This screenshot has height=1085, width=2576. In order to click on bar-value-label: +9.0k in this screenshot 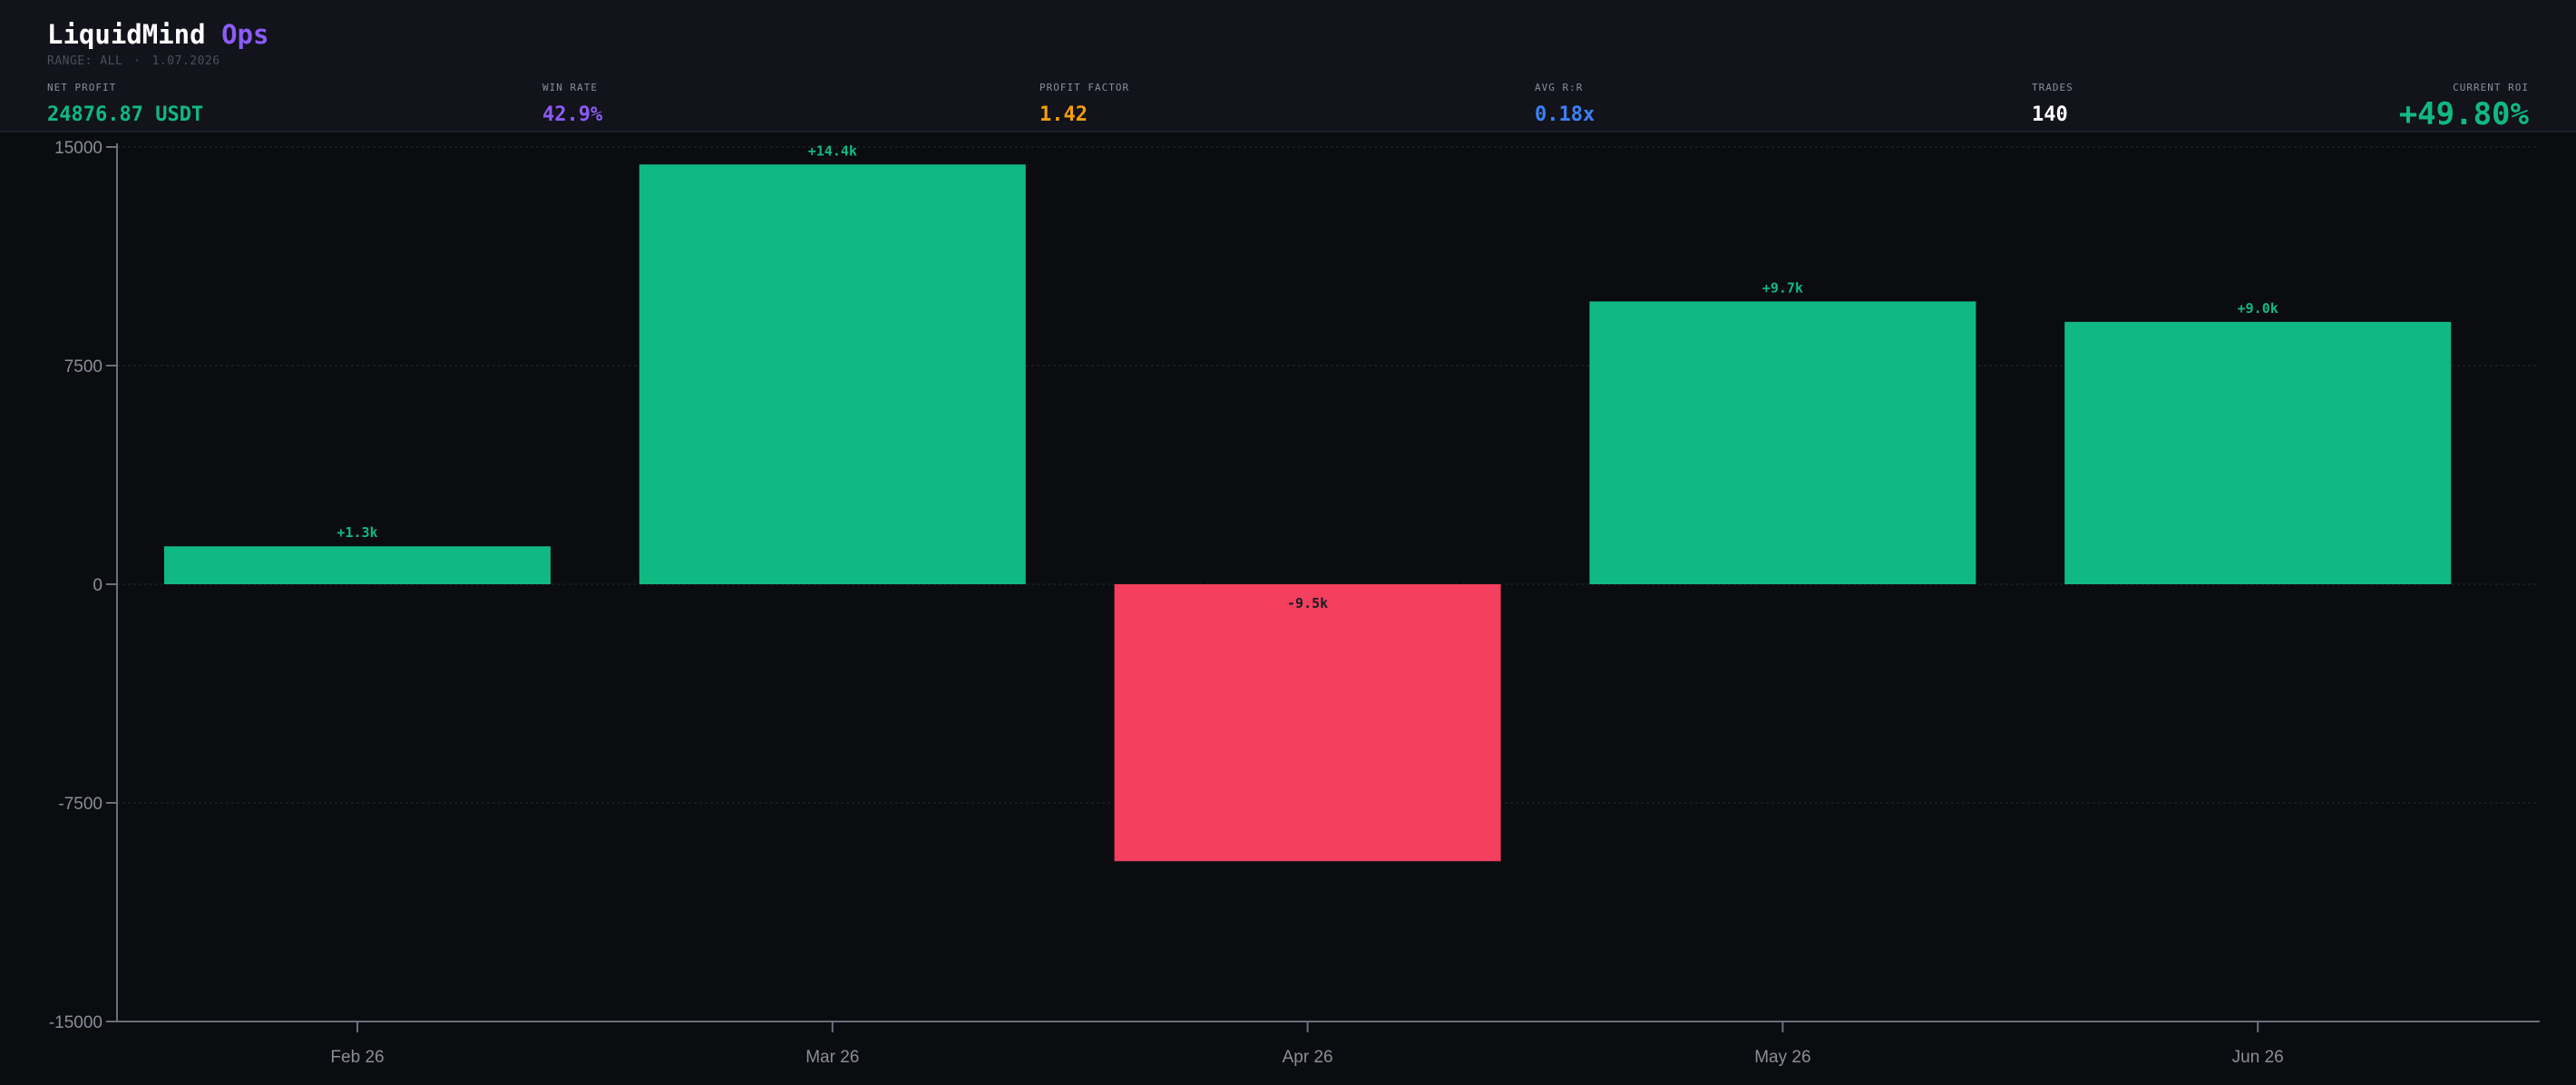, I will do `click(2258, 308)`.